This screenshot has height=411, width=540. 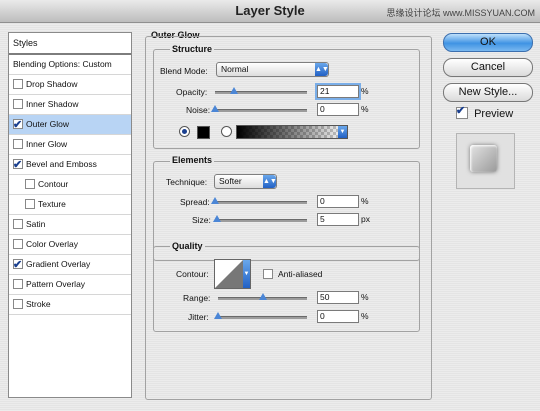 What do you see at coordinates (56, 284) in the screenshot?
I see `style-item-label: Pattern Overlay` at bounding box center [56, 284].